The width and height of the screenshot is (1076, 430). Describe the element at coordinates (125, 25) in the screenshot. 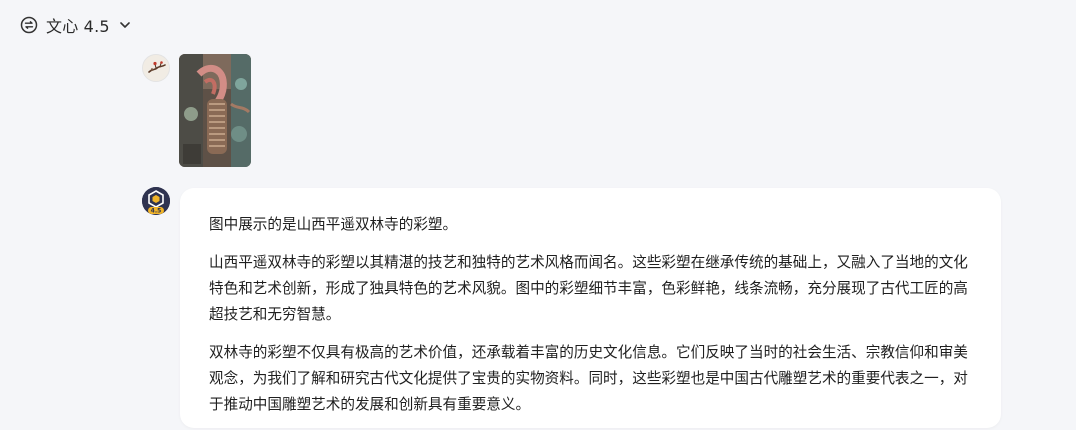

I see `chevron-down-icon` at that location.